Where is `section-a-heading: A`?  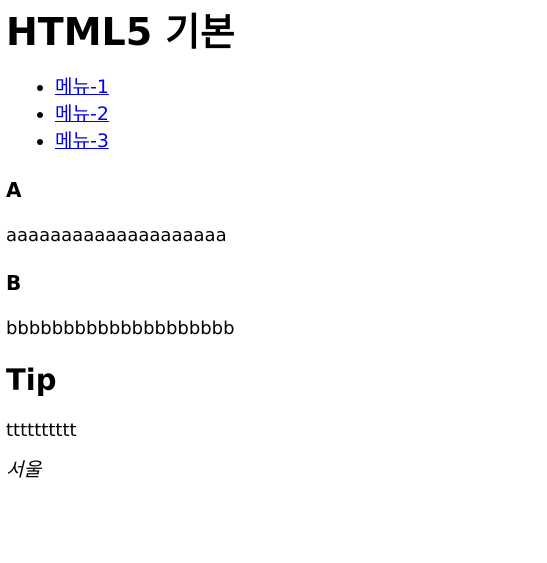
section-a-heading: A is located at coordinates (14, 190).